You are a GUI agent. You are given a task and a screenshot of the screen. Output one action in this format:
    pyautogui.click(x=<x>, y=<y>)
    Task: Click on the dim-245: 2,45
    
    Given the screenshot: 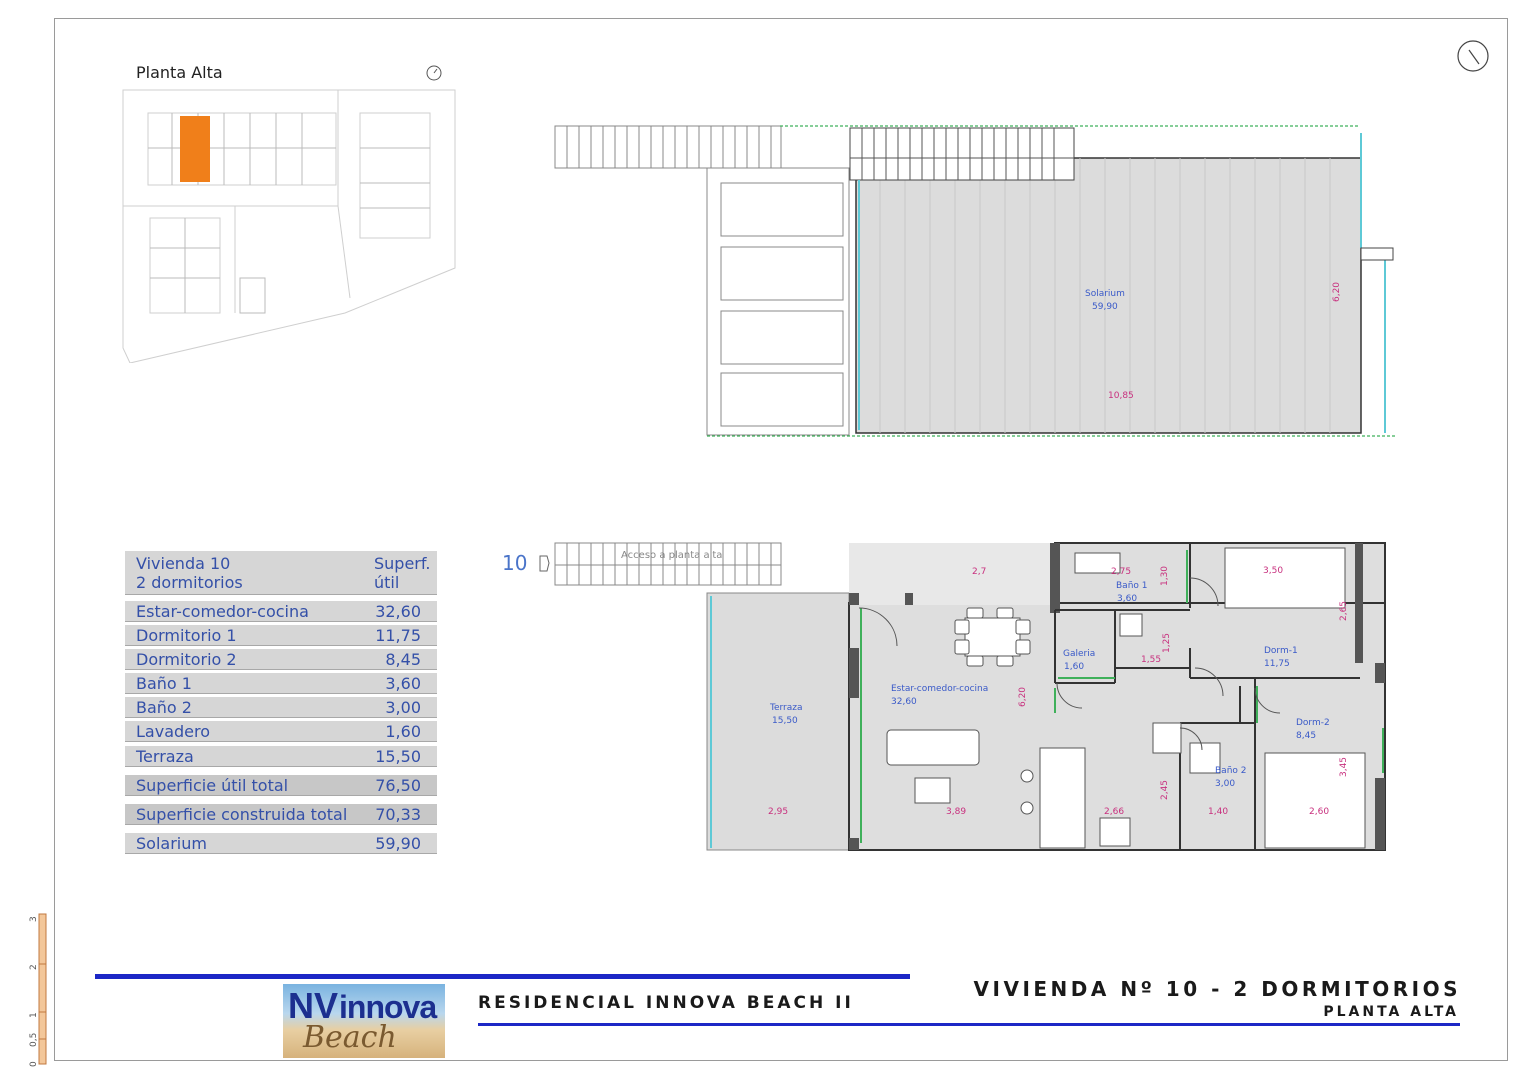 What is the action you would take?
    pyautogui.click(x=1165, y=790)
    